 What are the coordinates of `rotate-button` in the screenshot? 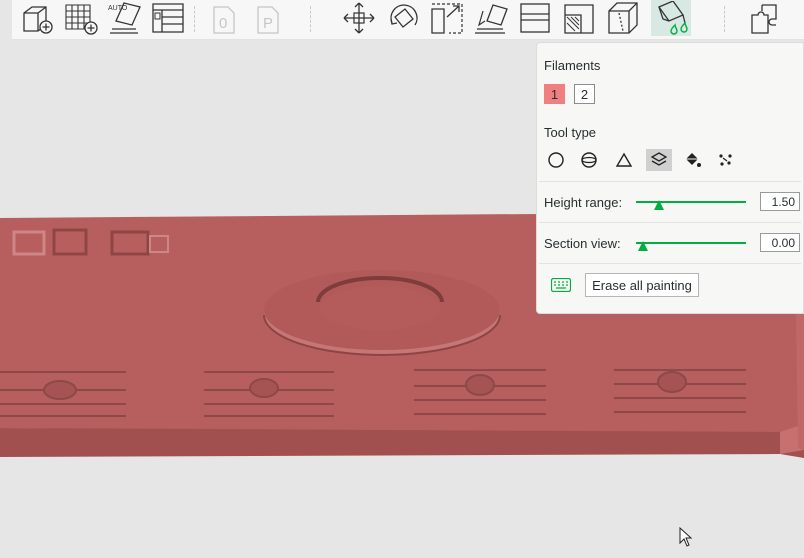 It's located at (403, 18).